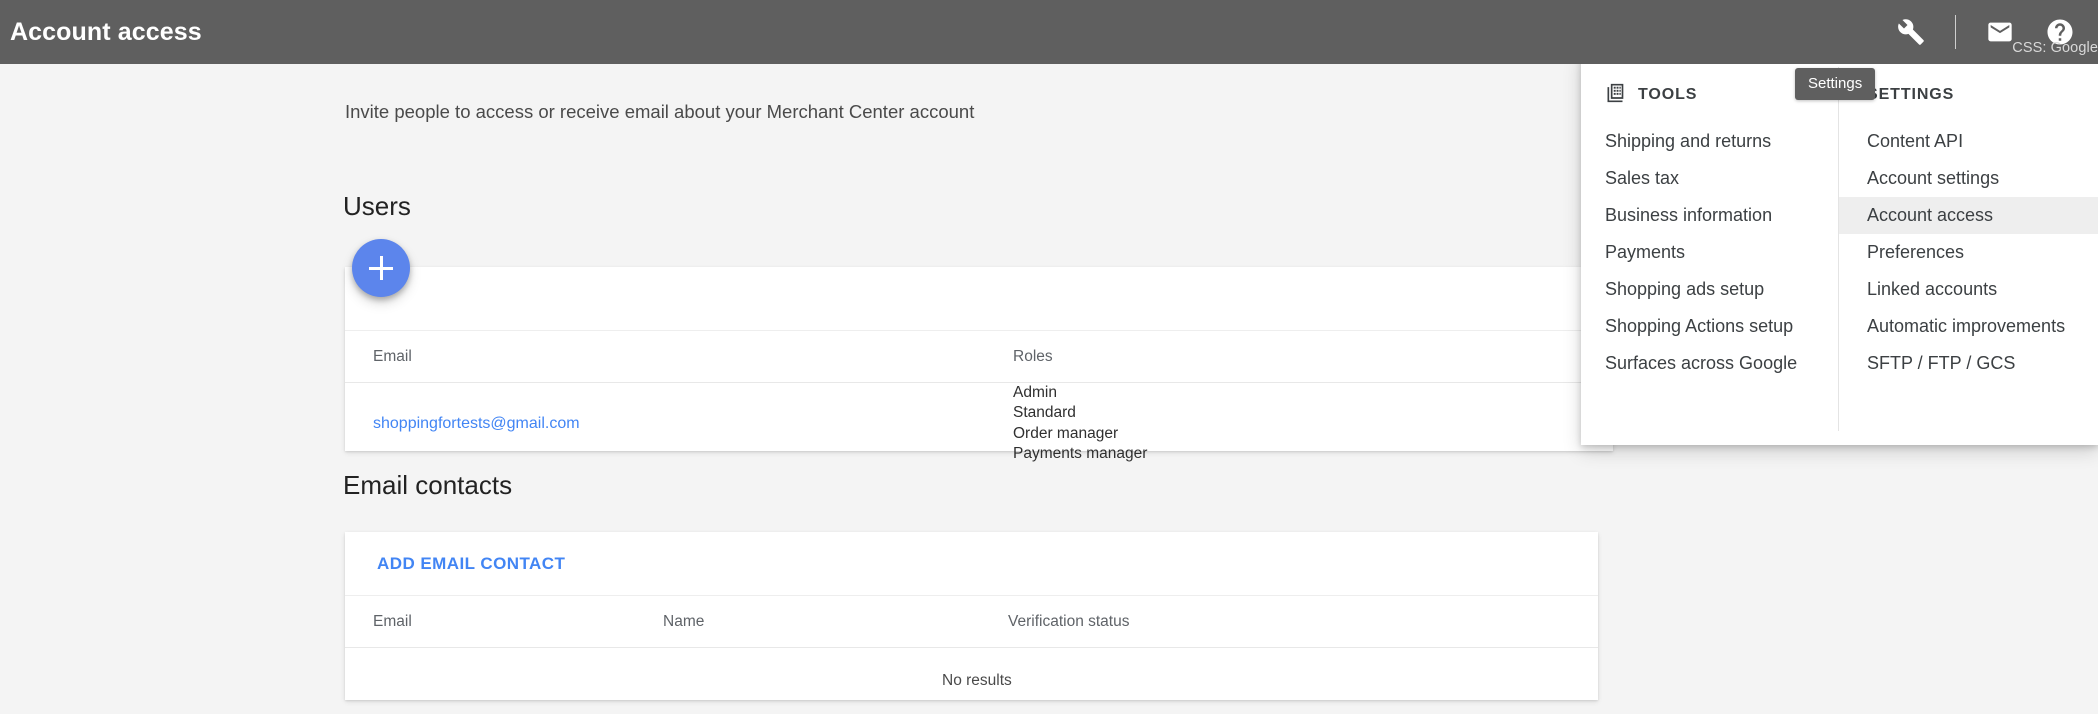 This screenshot has width=2098, height=714. What do you see at coordinates (476, 423) in the screenshot?
I see `user-email-link: shoppingfortests@gmail.com` at bounding box center [476, 423].